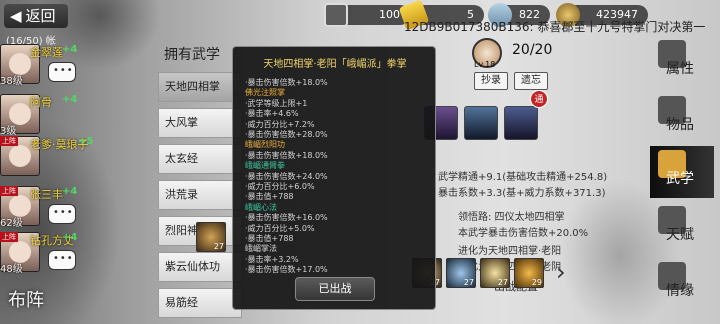 The image size is (720, 324). What do you see at coordinates (46, 194) in the screenshot?
I see `member-name: 张三丰` at bounding box center [46, 194].